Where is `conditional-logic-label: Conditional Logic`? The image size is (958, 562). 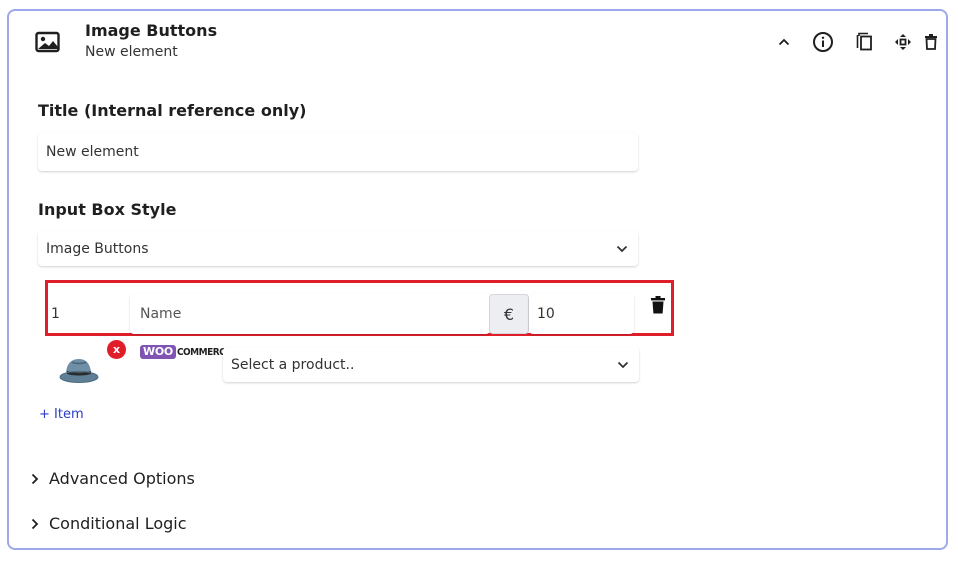
conditional-logic-label: Conditional Logic is located at coordinates (118, 523).